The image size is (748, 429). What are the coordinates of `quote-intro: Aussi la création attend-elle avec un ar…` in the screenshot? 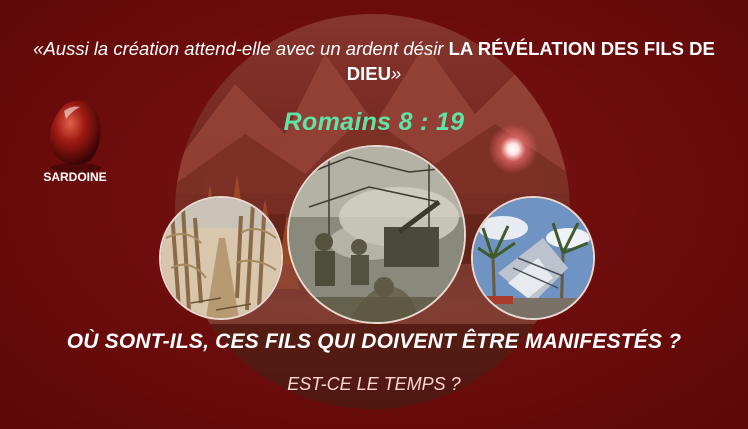 It's located at (246, 48).